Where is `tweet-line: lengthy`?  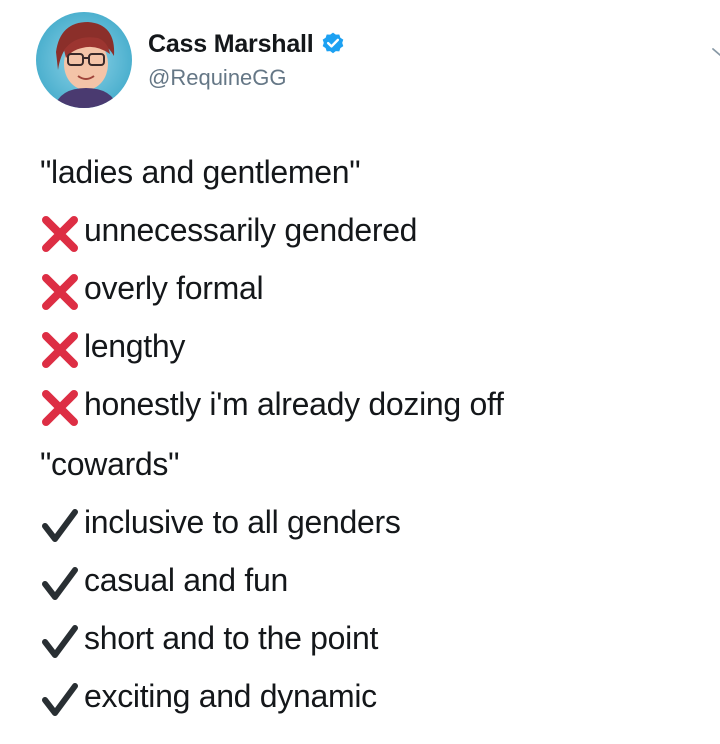
tweet-line: lengthy is located at coordinates (272, 346).